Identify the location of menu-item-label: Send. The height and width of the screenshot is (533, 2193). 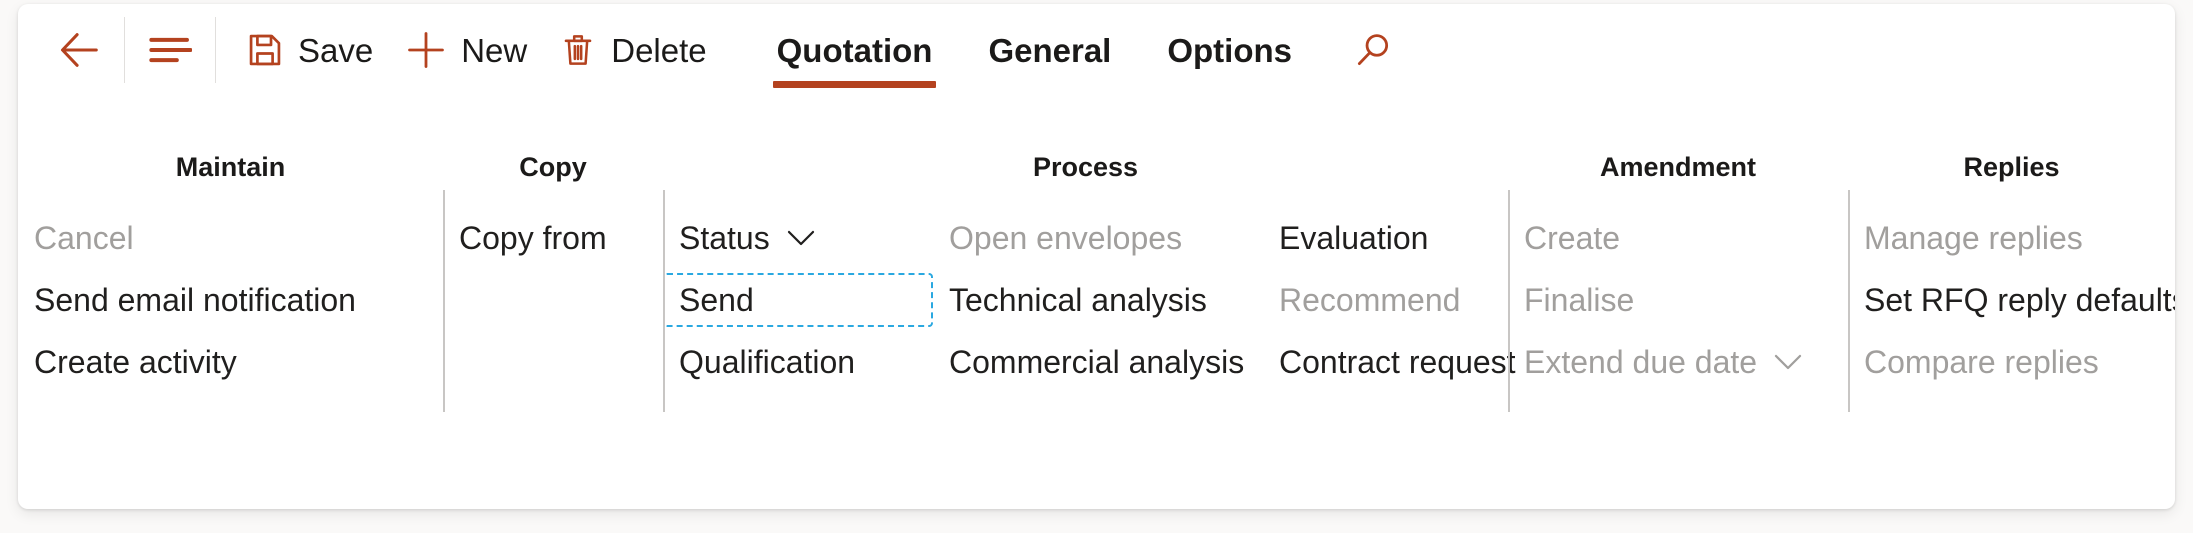
(716, 300).